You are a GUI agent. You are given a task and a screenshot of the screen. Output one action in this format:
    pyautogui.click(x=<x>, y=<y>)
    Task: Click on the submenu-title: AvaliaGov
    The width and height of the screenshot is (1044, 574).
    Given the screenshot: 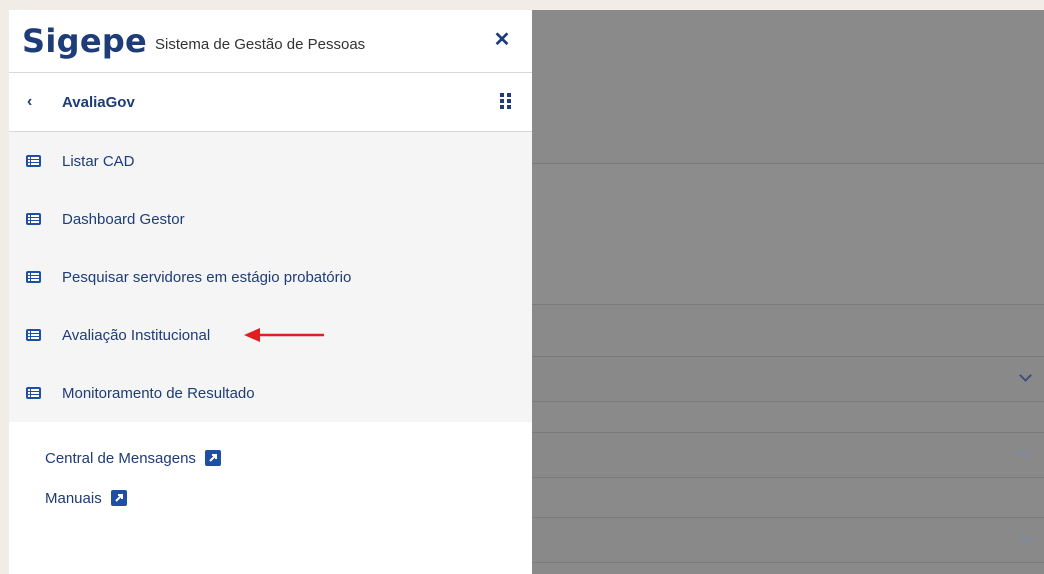 What is the action you would take?
    pyautogui.click(x=98, y=102)
    